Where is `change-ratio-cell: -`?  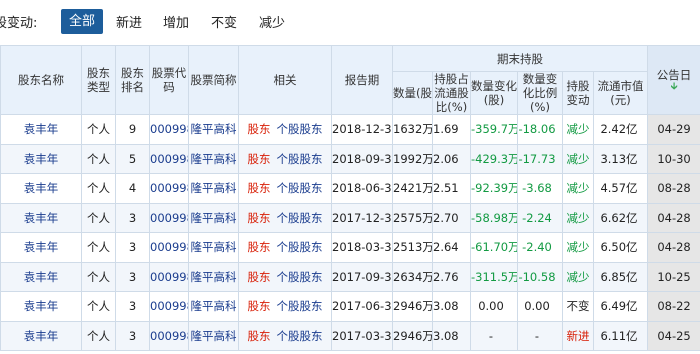 change-ratio-cell: - is located at coordinates (540, 335).